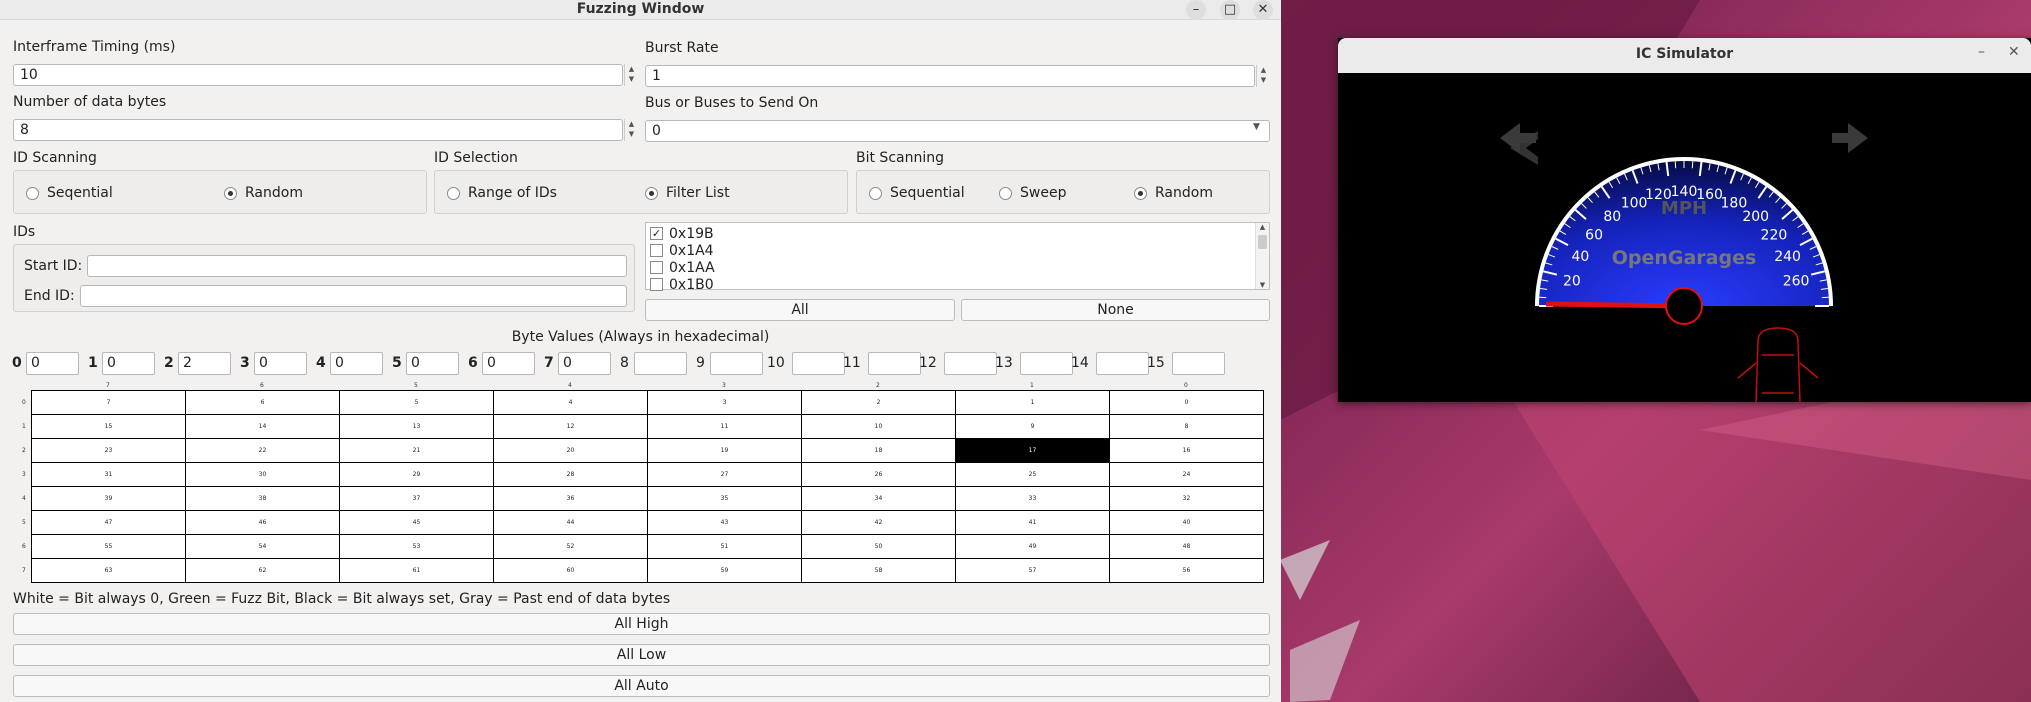  Describe the element at coordinates (263, 193) in the screenshot. I see `radio-random-id: Random` at that location.